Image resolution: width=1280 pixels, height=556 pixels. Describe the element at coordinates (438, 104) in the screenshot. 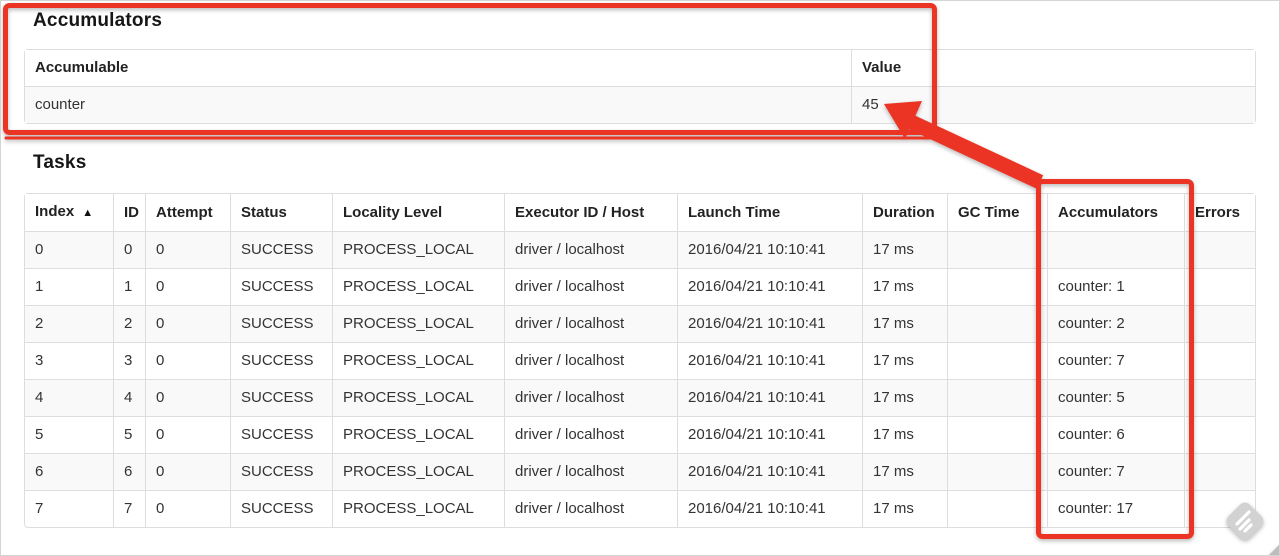

I see `accumulable-name-cell: counter` at that location.